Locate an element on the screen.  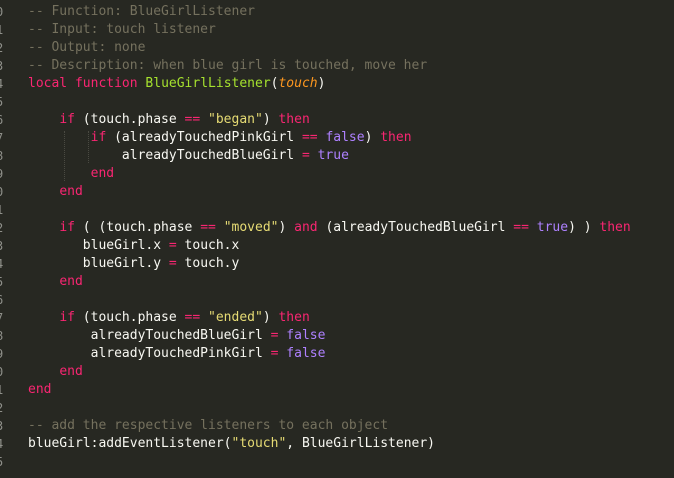
code-line: 0 -- Function: BlueGirlListener is located at coordinates (337, 12).